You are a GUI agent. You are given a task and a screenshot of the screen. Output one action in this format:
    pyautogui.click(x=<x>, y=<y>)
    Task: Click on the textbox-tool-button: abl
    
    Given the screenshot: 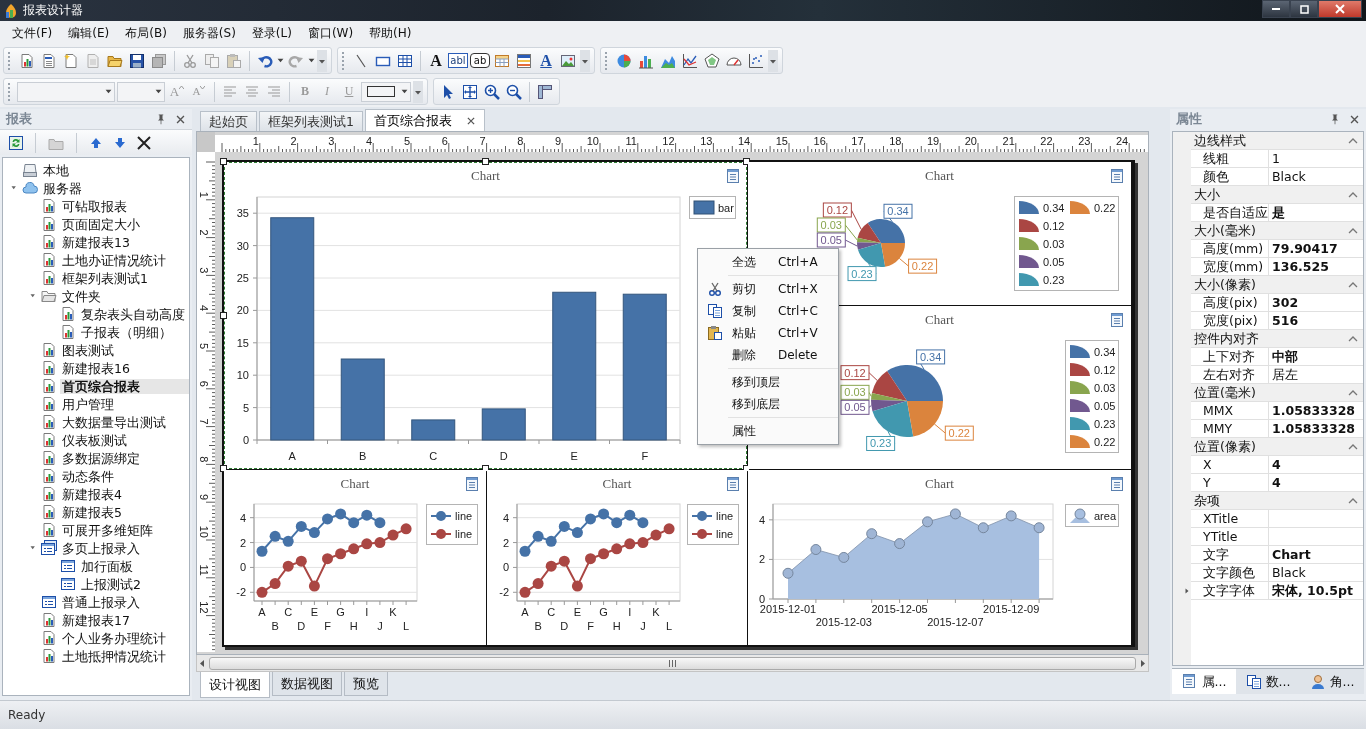 What is the action you would take?
    pyautogui.click(x=458, y=60)
    